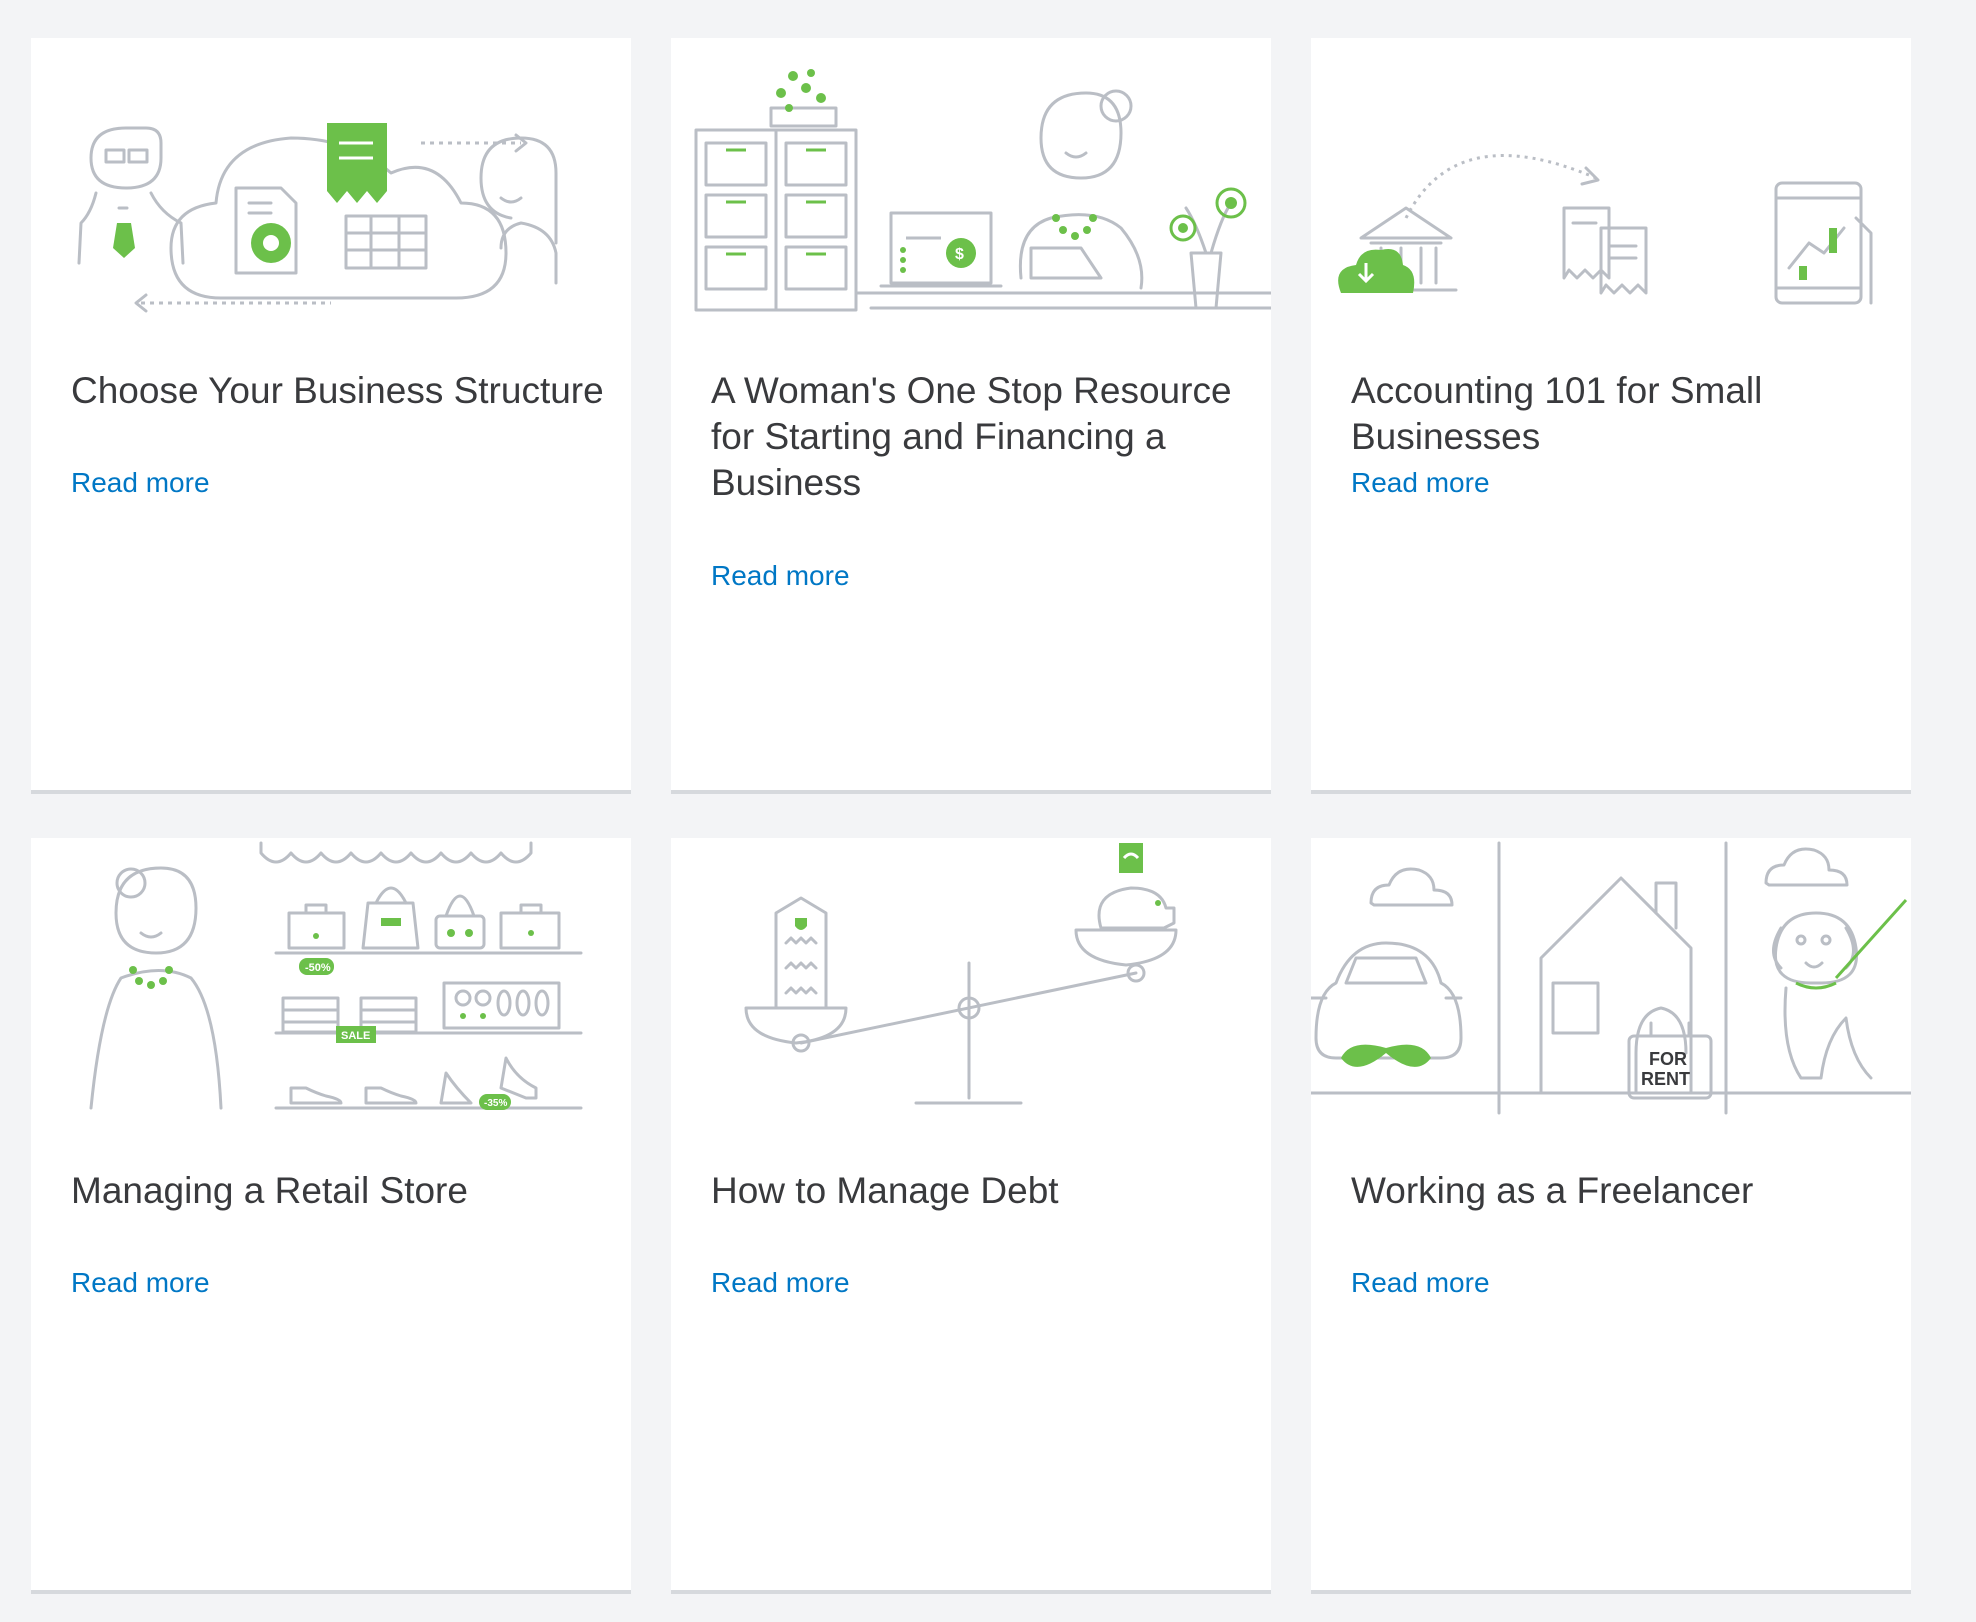 The width and height of the screenshot is (1976, 1622). Describe the element at coordinates (1552, 1190) in the screenshot. I see `card-title: Working as a Freelancer` at that location.